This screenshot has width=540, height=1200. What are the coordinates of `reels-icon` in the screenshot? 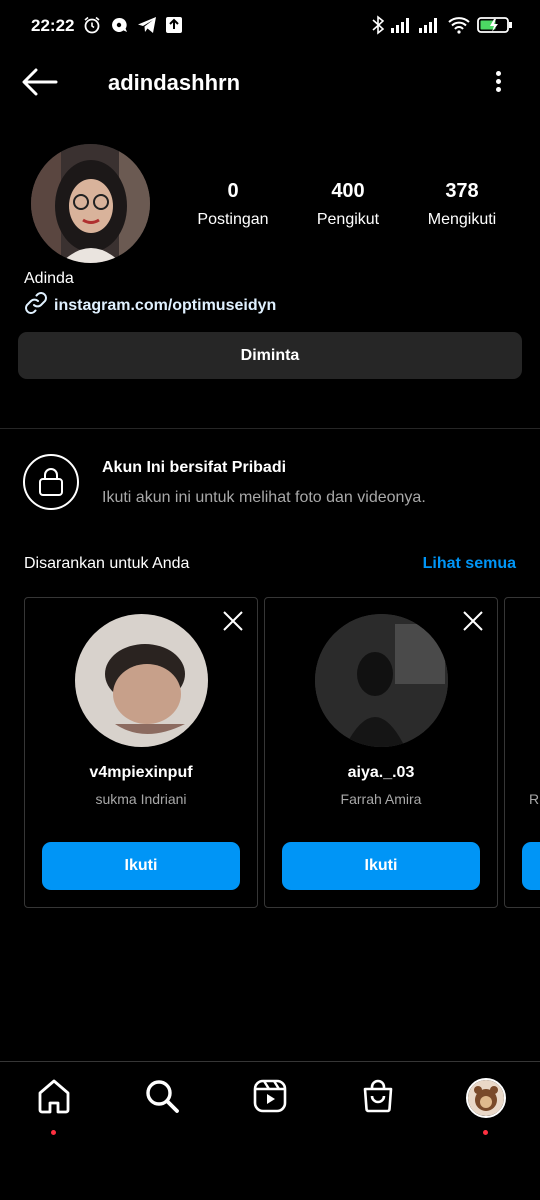 It's located at (270, 1098).